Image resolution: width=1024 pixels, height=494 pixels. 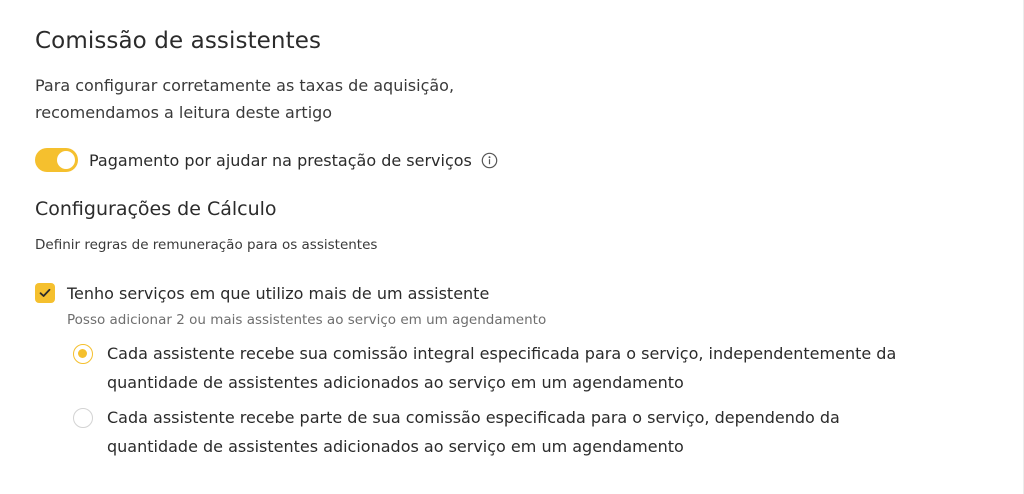 I want to click on intro-line-2: recomendamos a leitura deste artigo, so click(x=184, y=112).